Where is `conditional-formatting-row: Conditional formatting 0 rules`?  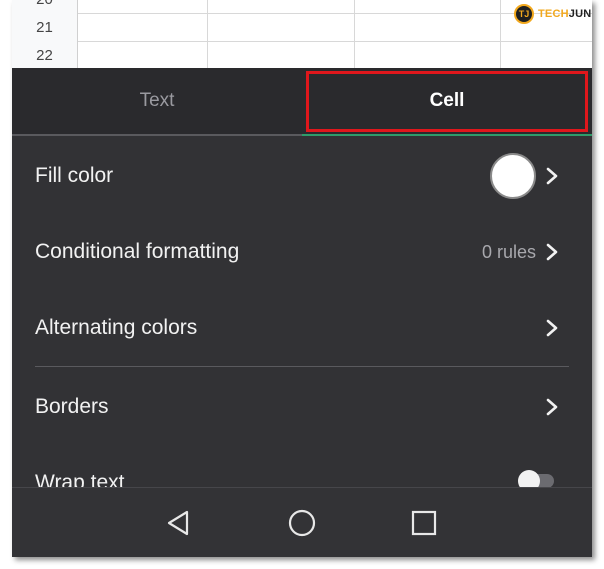
conditional-formatting-row: Conditional formatting 0 rules is located at coordinates (302, 252).